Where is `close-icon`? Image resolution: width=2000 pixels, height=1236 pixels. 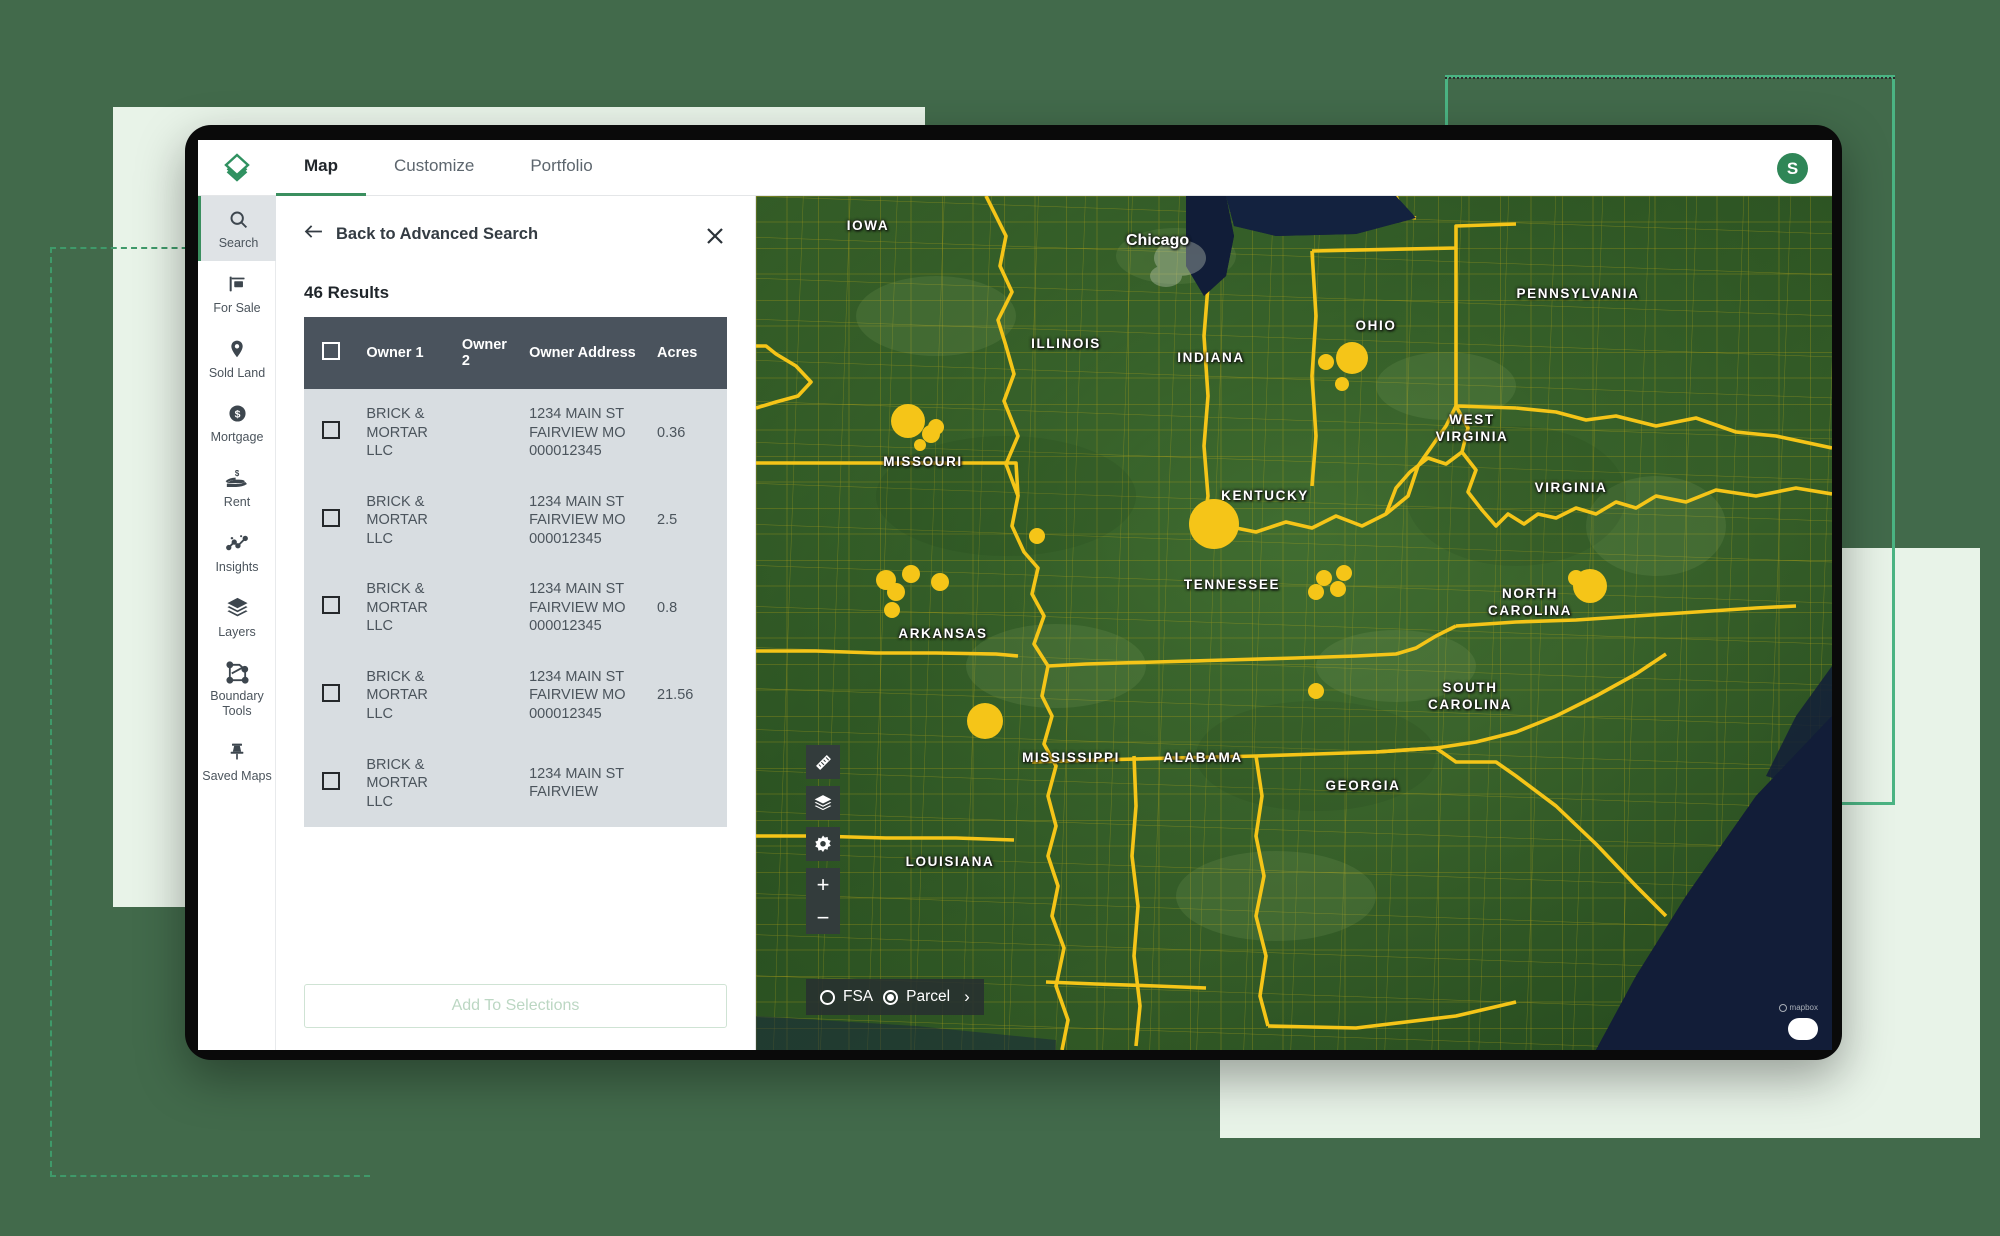
close-icon is located at coordinates (715, 238).